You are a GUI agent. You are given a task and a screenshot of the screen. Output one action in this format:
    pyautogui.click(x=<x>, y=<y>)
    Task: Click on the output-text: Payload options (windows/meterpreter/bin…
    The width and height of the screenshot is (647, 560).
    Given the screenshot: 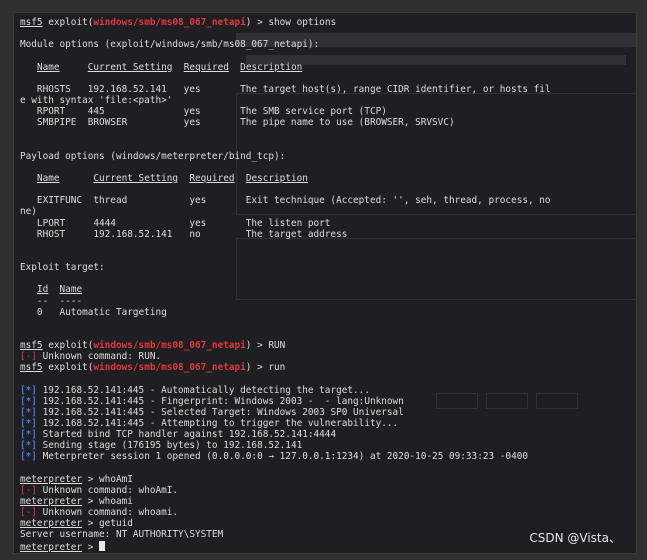 What is the action you would take?
    pyautogui.click(x=153, y=156)
    